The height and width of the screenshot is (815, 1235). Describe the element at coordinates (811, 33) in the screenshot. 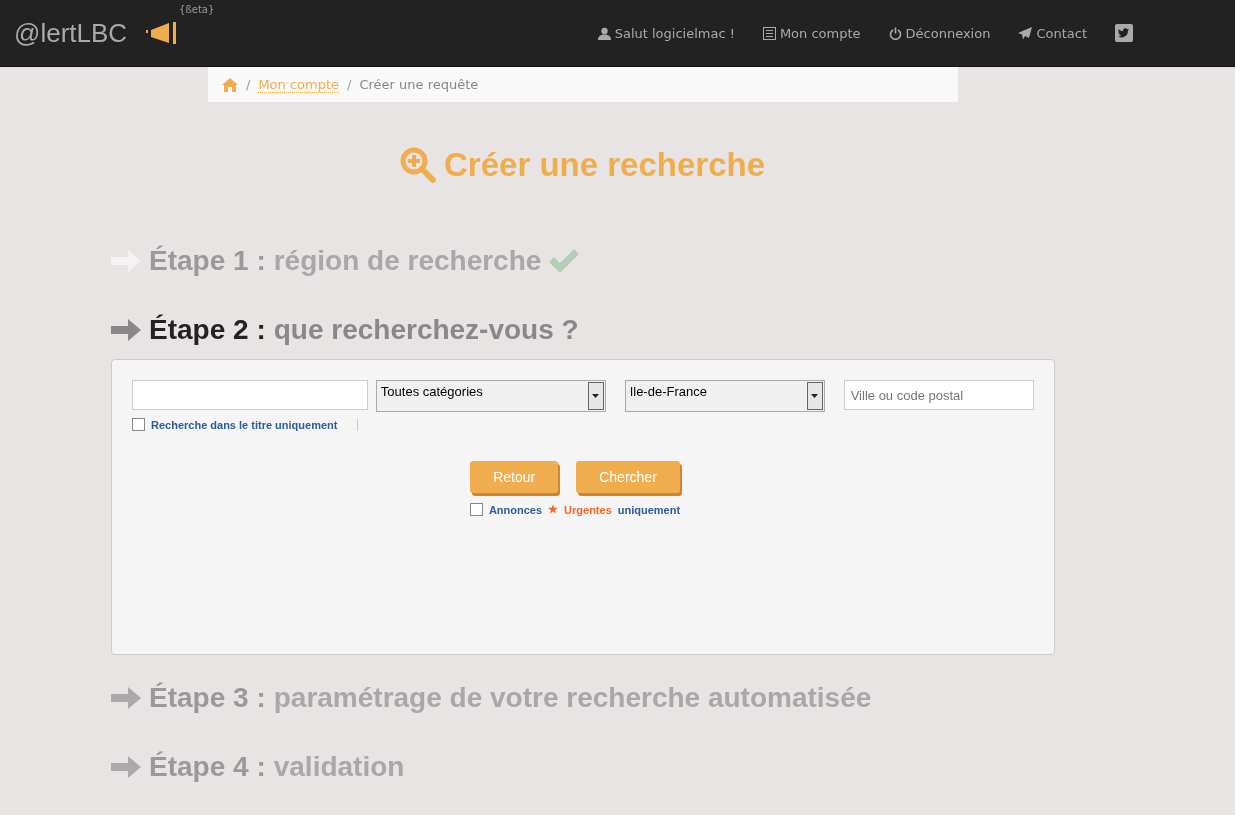

I see `nav-link: Mon compte` at that location.